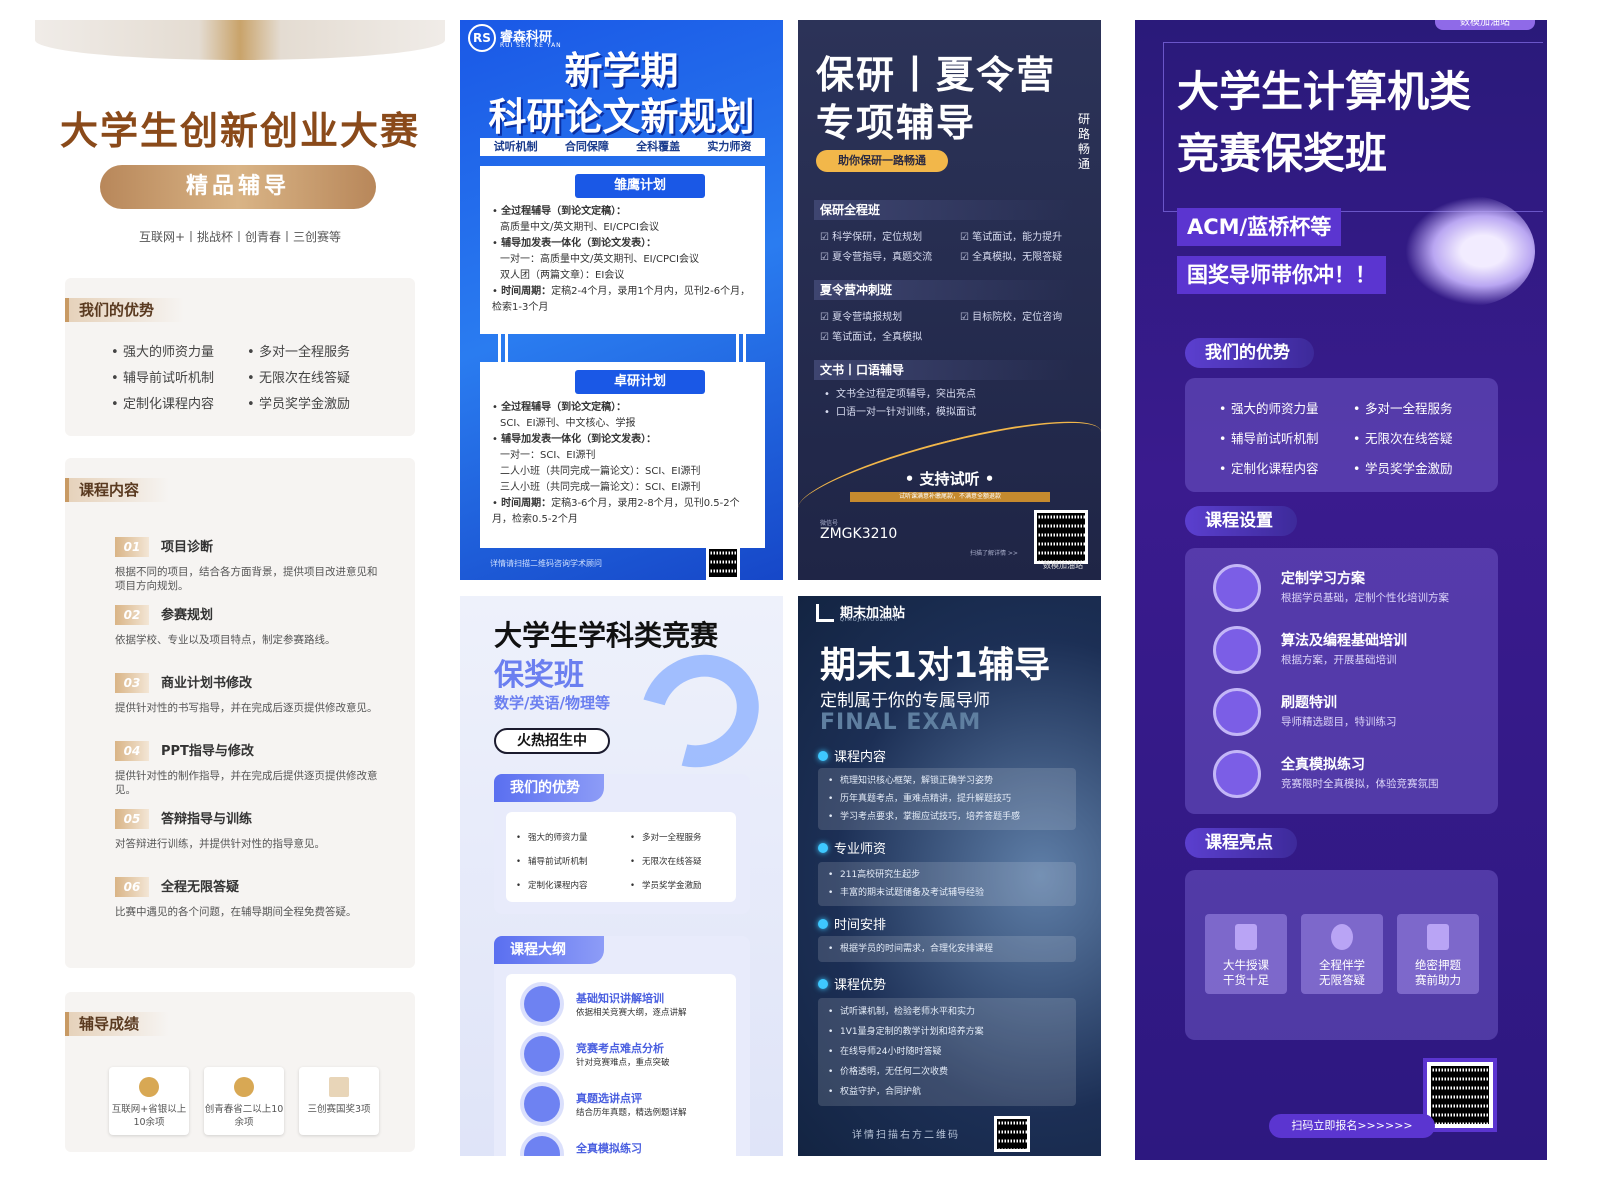  I want to click on section-title: 我们的优势, so click(1249, 353).